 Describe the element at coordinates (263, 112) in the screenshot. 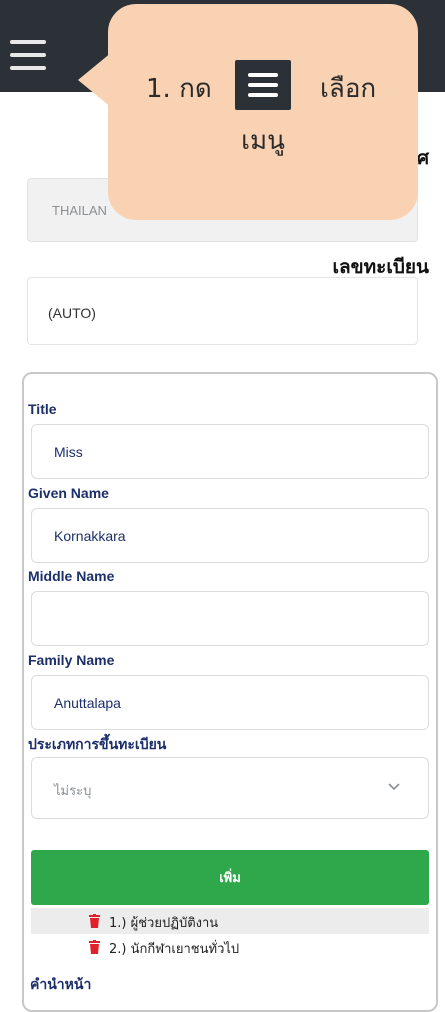

I see `instruction-tooltip: 1. กด เลือก เมนู` at that location.